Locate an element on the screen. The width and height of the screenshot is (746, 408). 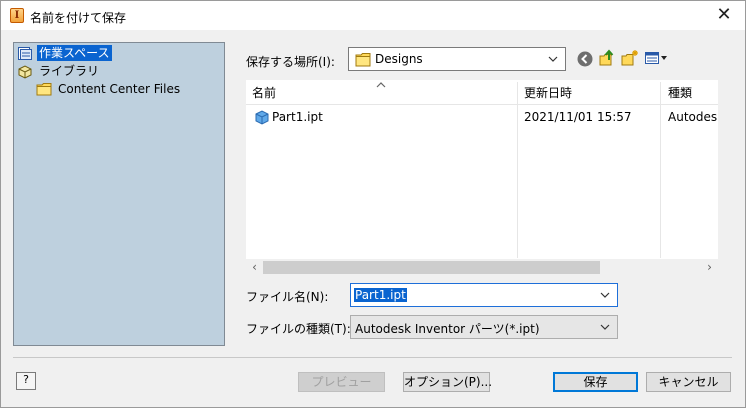
workspace-icon is located at coordinates (25, 55).